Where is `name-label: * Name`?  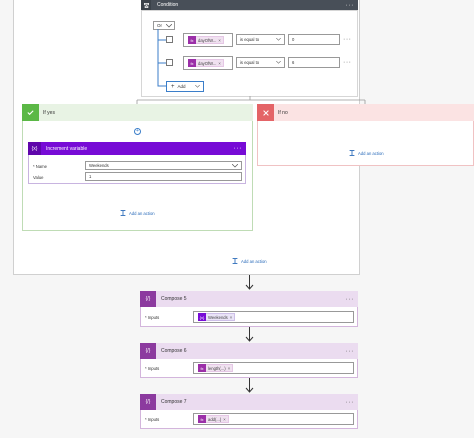 name-label: * Name is located at coordinates (40, 166).